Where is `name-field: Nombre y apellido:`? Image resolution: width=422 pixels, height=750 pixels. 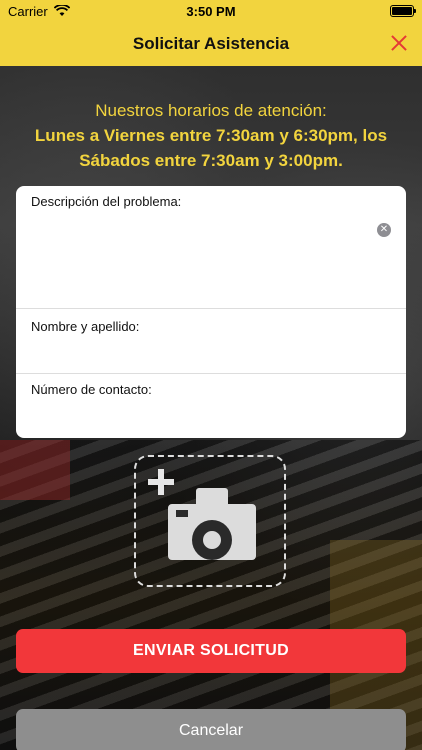 name-field: Nombre y apellido: is located at coordinates (211, 340).